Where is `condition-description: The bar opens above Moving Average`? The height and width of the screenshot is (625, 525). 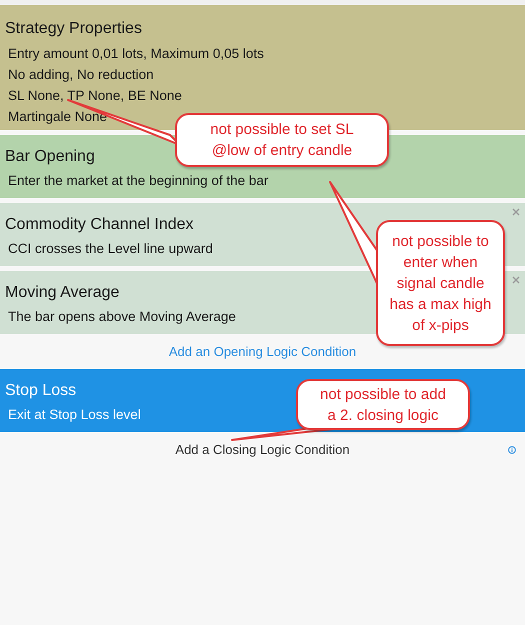
condition-description: The bar opens above Moving Average is located at coordinates (122, 317).